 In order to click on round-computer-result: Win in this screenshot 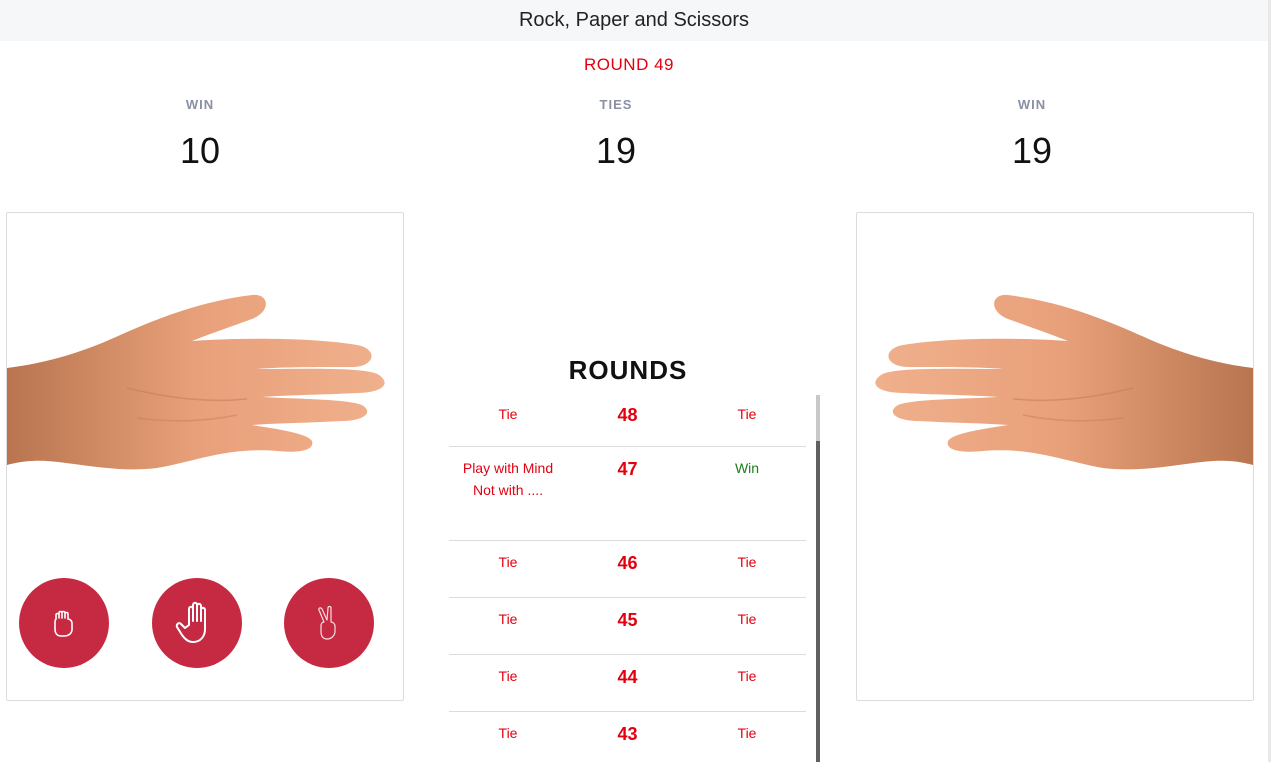, I will do `click(747, 468)`.